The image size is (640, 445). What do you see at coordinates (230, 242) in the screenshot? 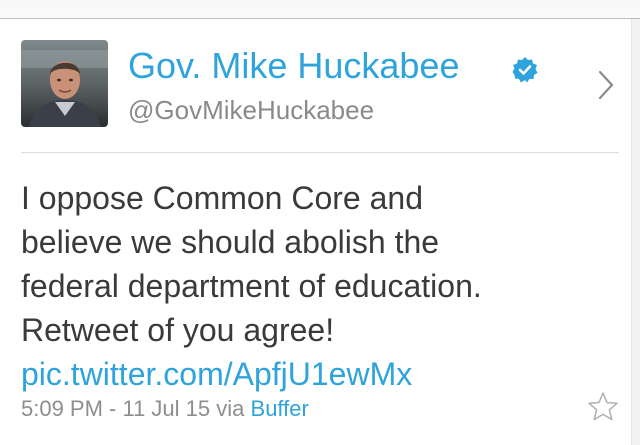
I see `tweet-text-line: believe we should abolish the` at bounding box center [230, 242].